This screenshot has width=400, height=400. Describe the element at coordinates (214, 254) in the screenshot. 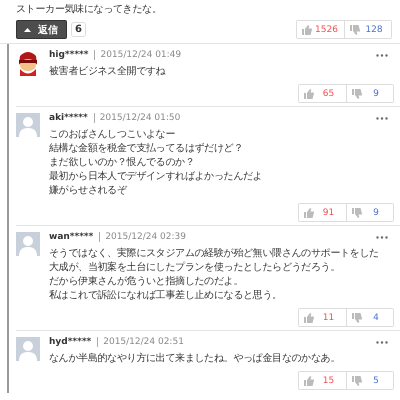

I see `comment-line: そうではなく、実際にスタジアムの経験が殆ど無い隈さんのサポートをした` at that location.